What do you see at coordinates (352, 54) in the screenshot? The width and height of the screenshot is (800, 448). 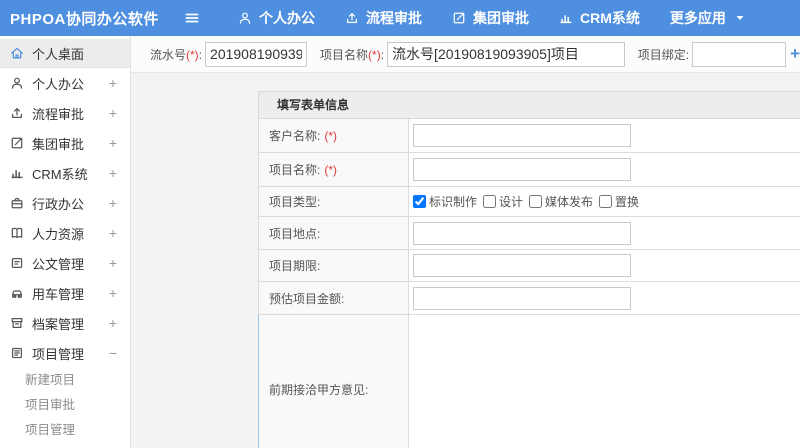 I see `toolbar-field-label-1: 项目名称(*):` at bounding box center [352, 54].